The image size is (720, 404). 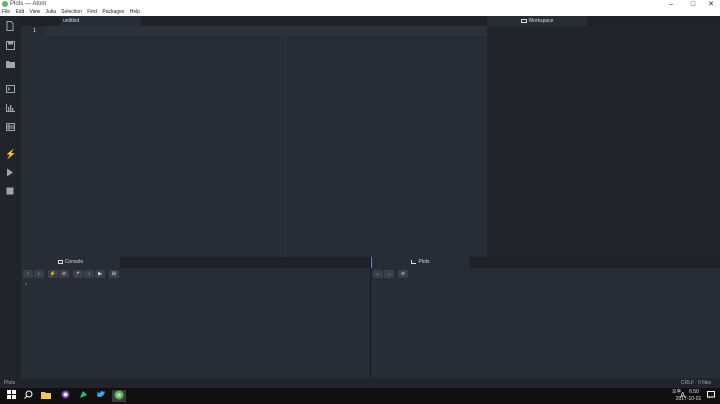 I want to click on atom-logo-icon, so click(x=5, y=4).